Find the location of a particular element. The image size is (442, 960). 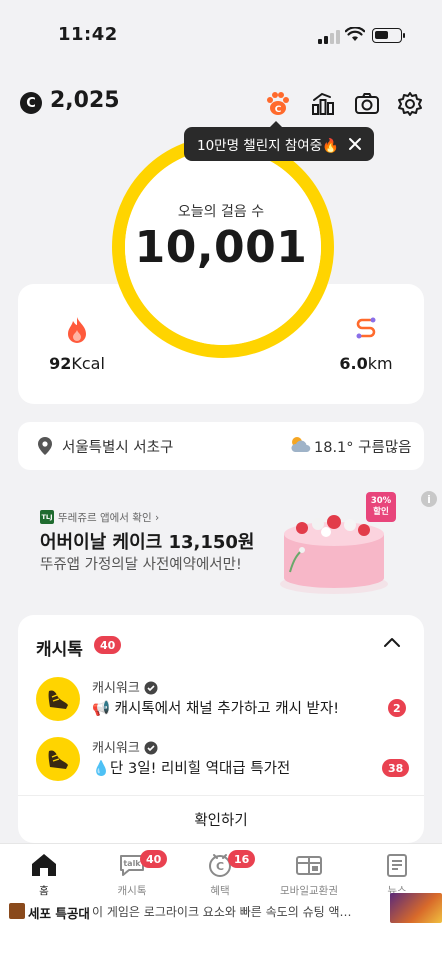

tab-mobile-voucher: 모바일교환권 is located at coordinates (309, 874).